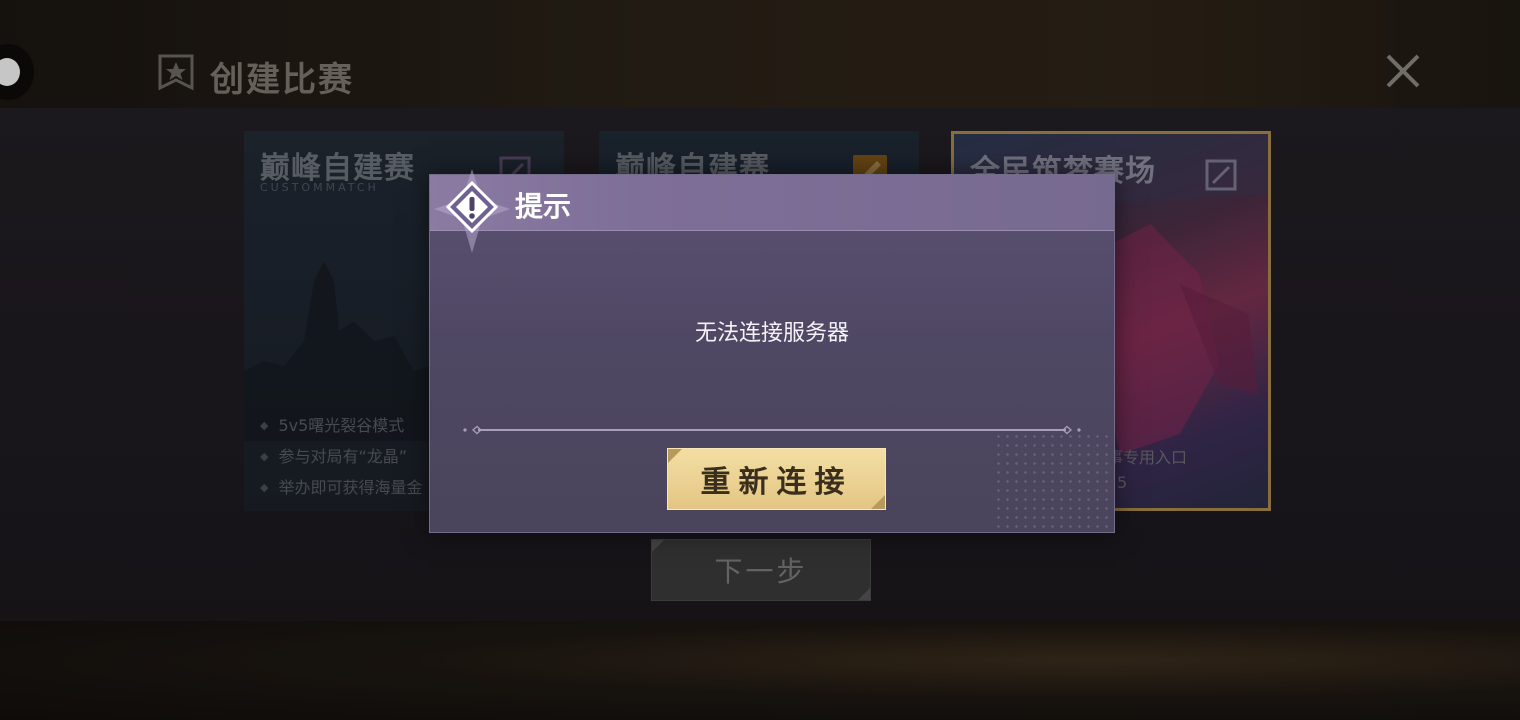 The height and width of the screenshot is (720, 1520). What do you see at coordinates (772, 430) in the screenshot?
I see `divider` at bounding box center [772, 430].